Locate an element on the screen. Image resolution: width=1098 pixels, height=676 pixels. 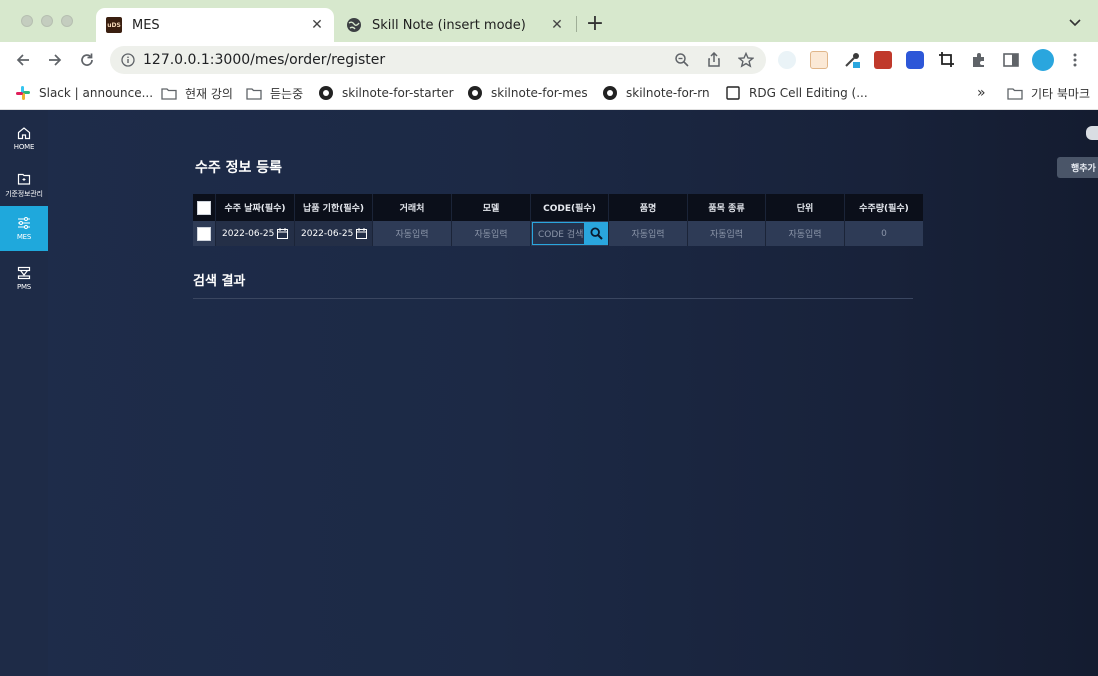
menu-kebab-icon is located at coordinates (1075, 60).